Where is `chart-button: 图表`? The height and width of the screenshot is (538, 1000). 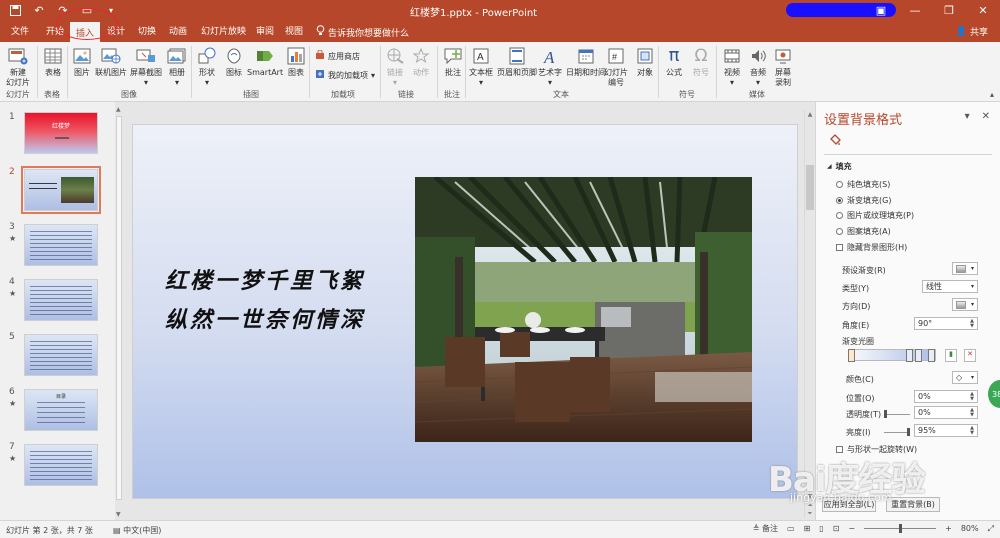
chart-button: 图表 is located at coordinates (296, 61).